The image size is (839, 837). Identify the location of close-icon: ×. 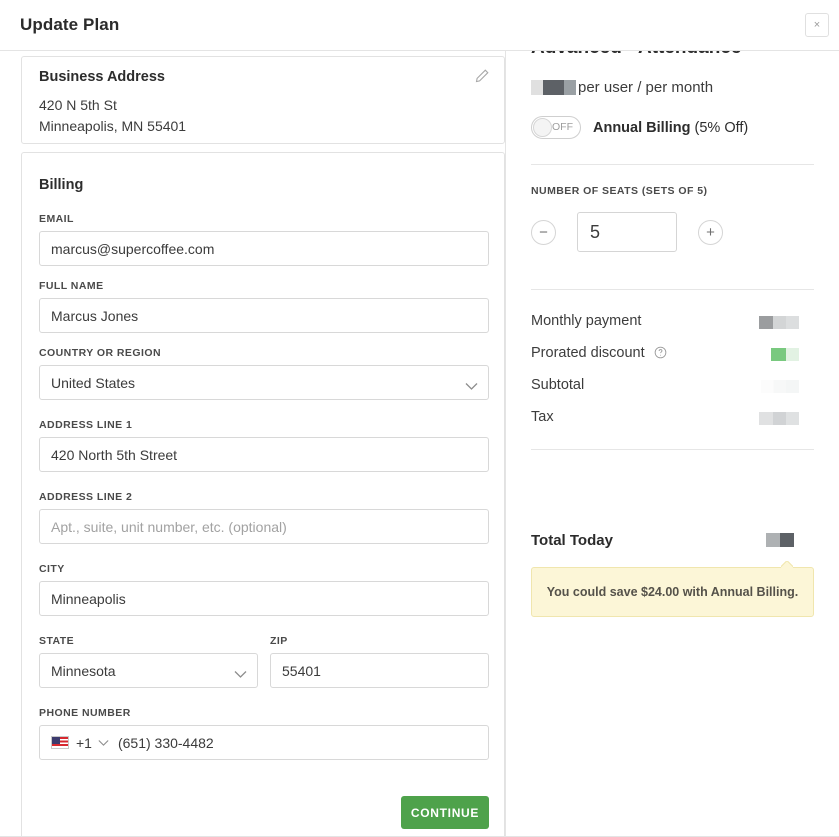
(817, 24).